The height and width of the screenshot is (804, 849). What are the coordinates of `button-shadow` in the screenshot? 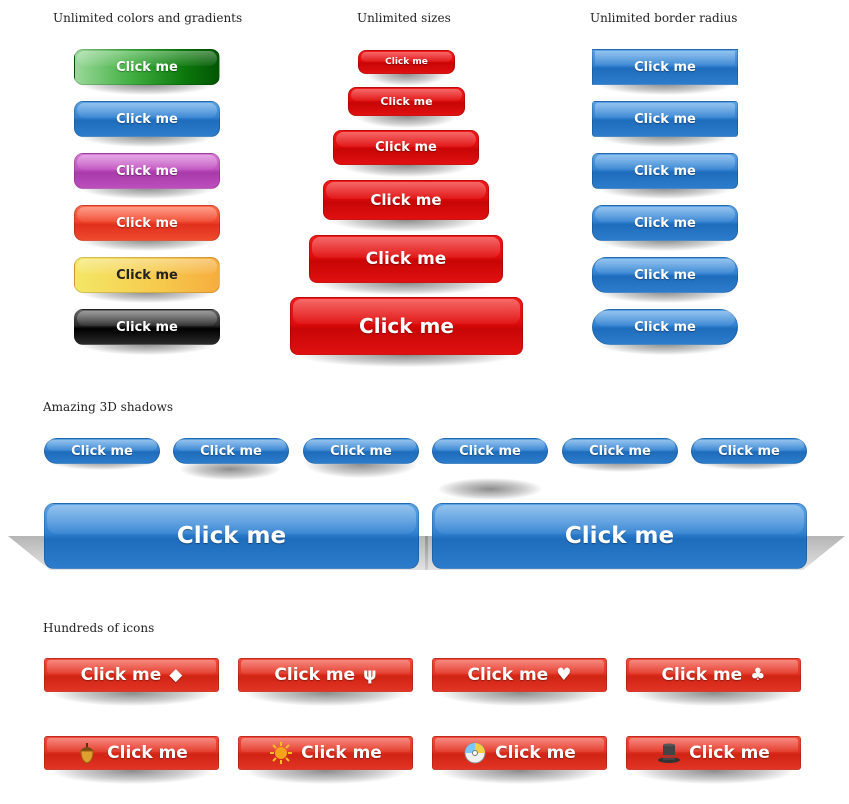 It's located at (490, 489).